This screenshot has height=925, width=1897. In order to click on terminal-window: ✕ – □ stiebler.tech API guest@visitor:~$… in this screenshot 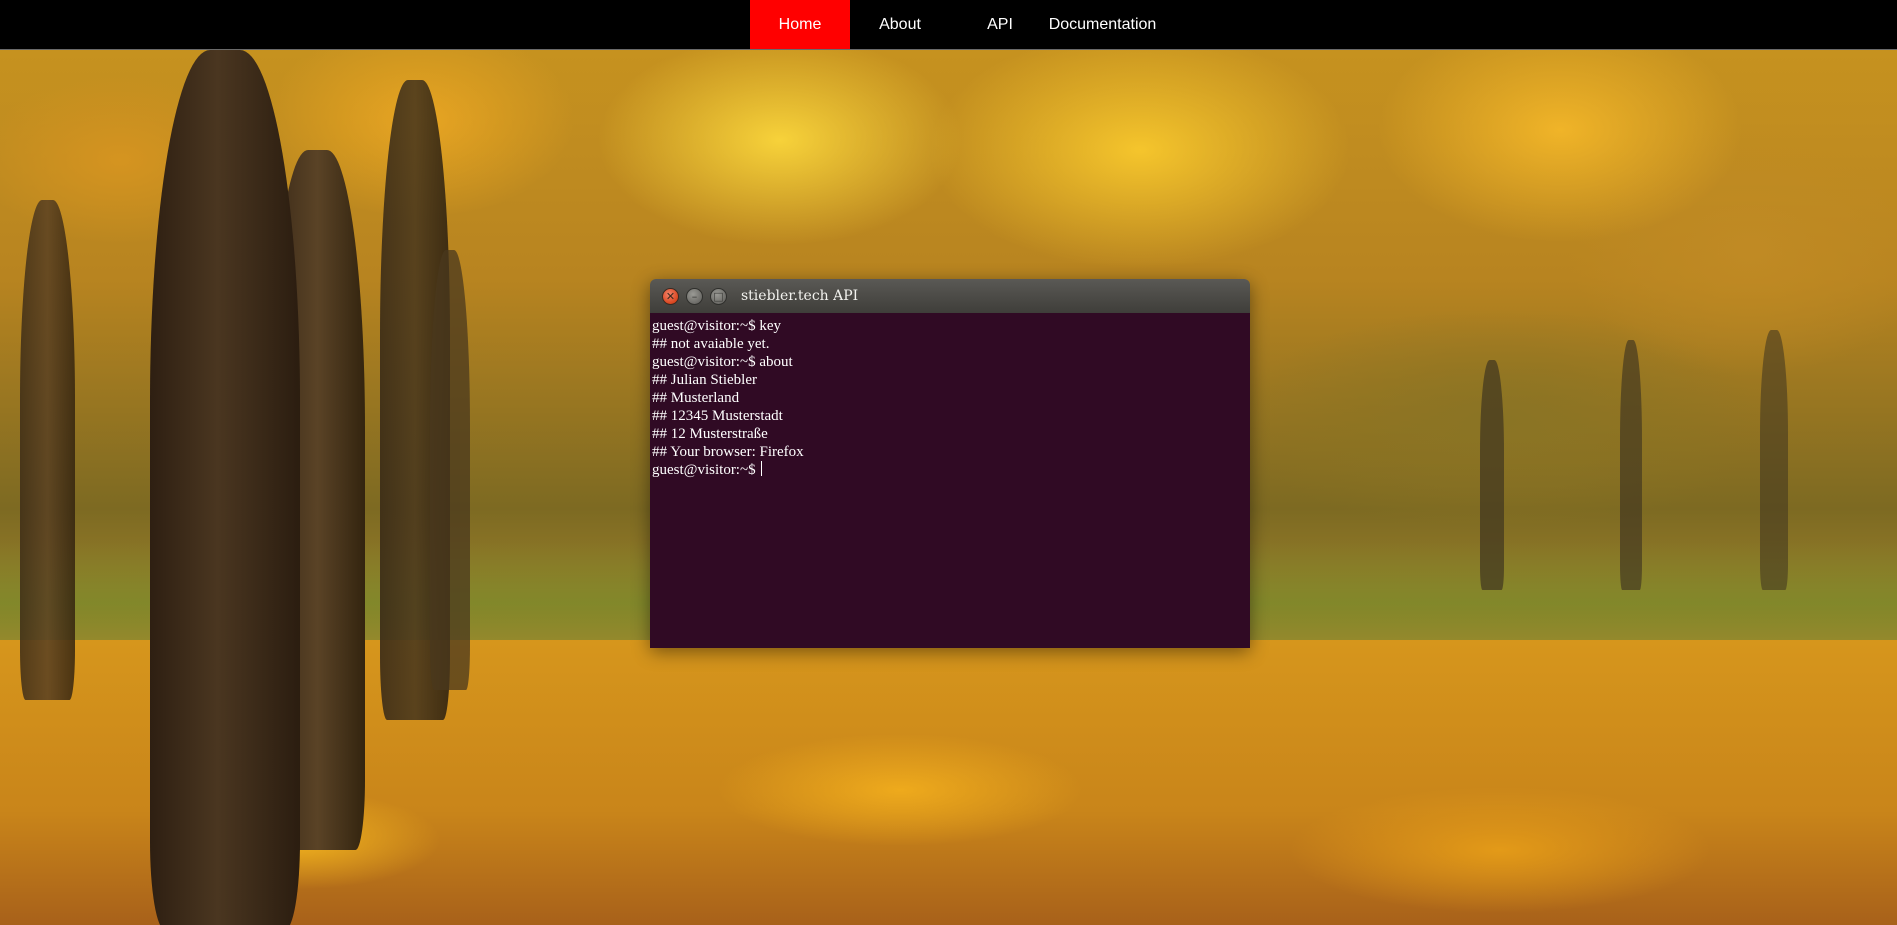, I will do `click(950, 463)`.